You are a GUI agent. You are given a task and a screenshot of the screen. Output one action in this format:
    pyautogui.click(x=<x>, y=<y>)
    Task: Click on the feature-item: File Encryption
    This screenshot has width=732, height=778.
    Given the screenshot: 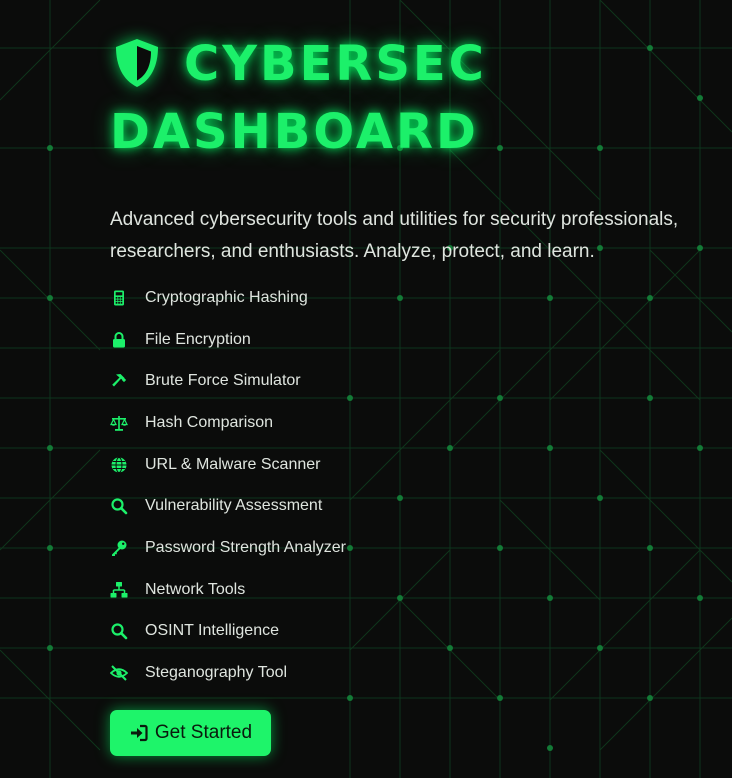 What is the action you would take?
    pyautogui.click(x=228, y=340)
    